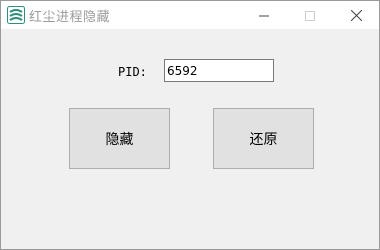 This screenshot has height=250, width=380. Describe the element at coordinates (16, 15) in the screenshot. I see `app-logo-icon` at that location.